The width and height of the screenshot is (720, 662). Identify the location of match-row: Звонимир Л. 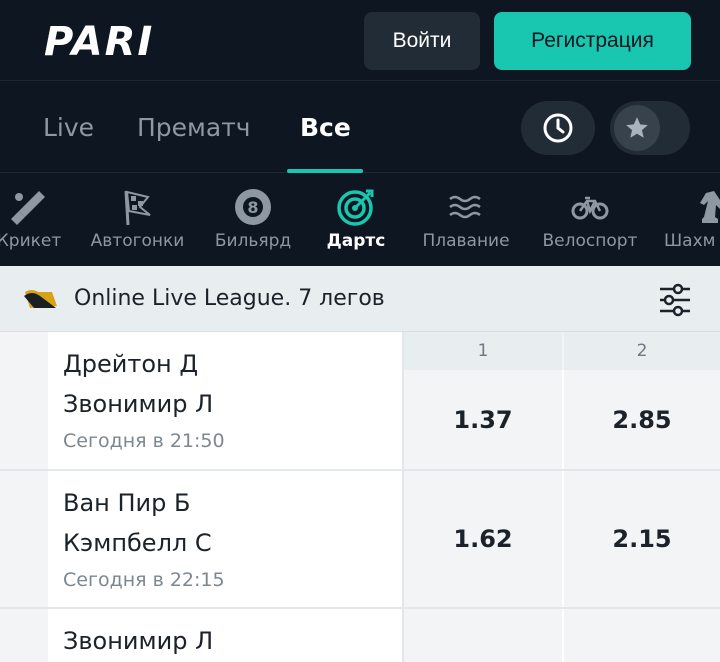
(225, 635).